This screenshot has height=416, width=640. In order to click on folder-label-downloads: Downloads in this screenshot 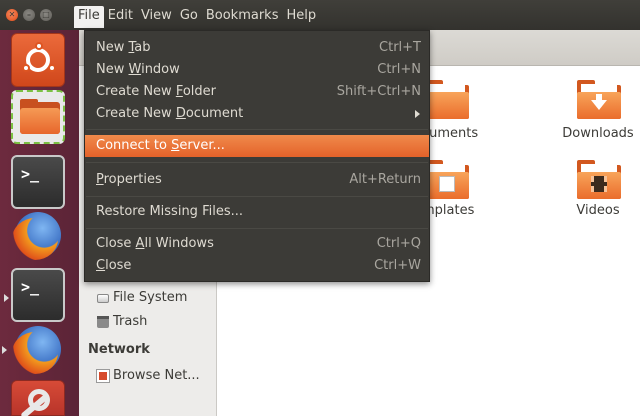, I will do `click(596, 133)`.